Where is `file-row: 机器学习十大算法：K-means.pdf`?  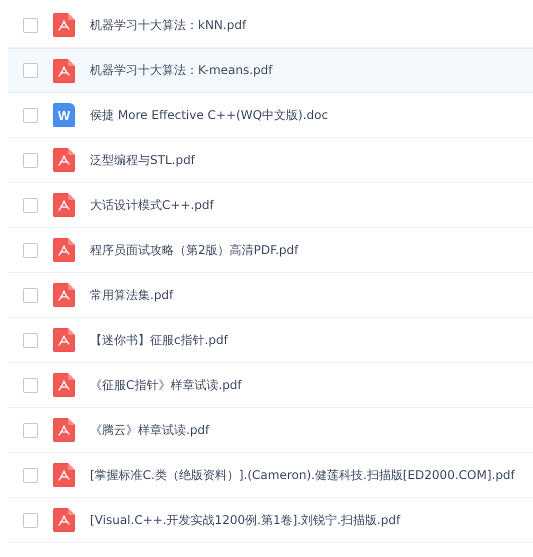 file-row: 机器学习十大算法：K-means.pdf is located at coordinates (270, 70).